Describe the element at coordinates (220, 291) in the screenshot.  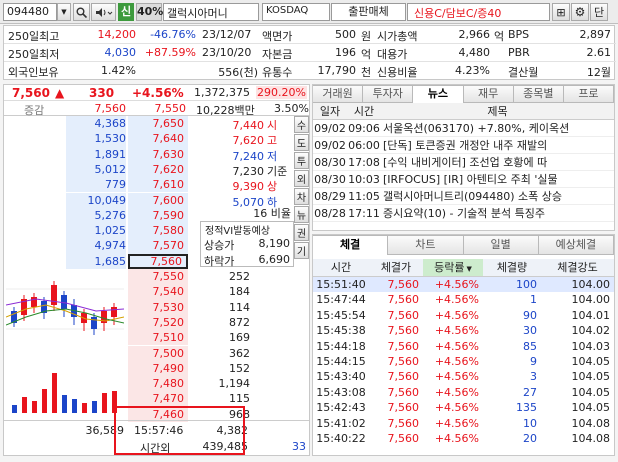
I see `bid-qty: 184` at that location.